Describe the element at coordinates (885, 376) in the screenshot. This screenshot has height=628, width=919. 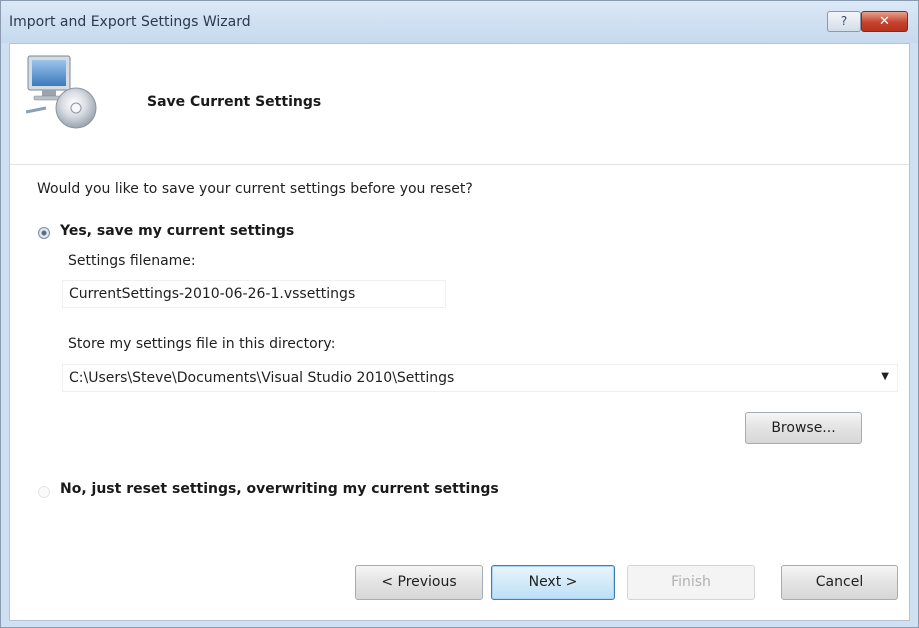
I see `chevron-down-icon: ▼` at that location.